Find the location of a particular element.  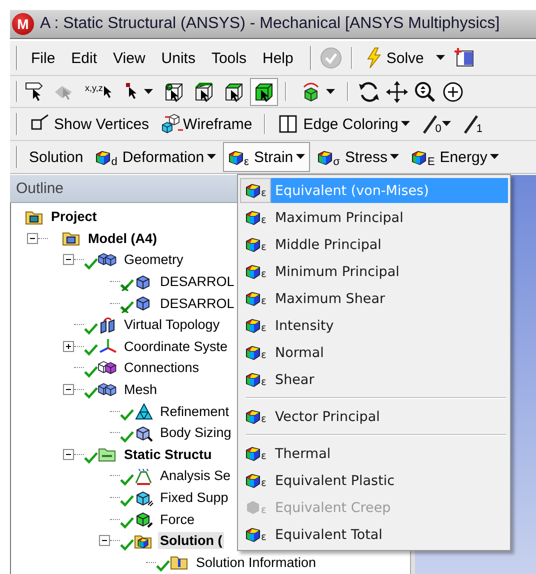

toolbar-button: σ Stress is located at coordinates (358, 157).